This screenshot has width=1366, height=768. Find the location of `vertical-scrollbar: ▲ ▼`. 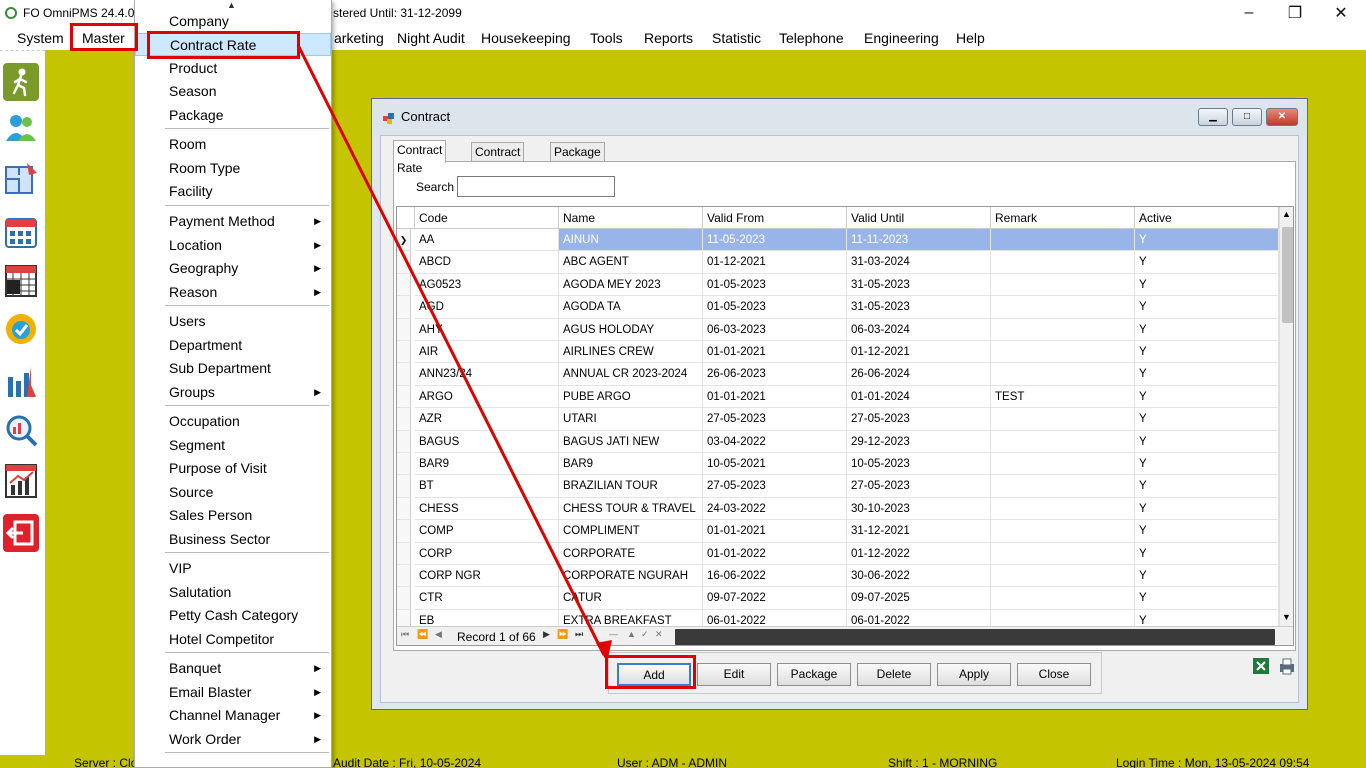

vertical-scrollbar: ▲ ▼ is located at coordinates (1286, 416).